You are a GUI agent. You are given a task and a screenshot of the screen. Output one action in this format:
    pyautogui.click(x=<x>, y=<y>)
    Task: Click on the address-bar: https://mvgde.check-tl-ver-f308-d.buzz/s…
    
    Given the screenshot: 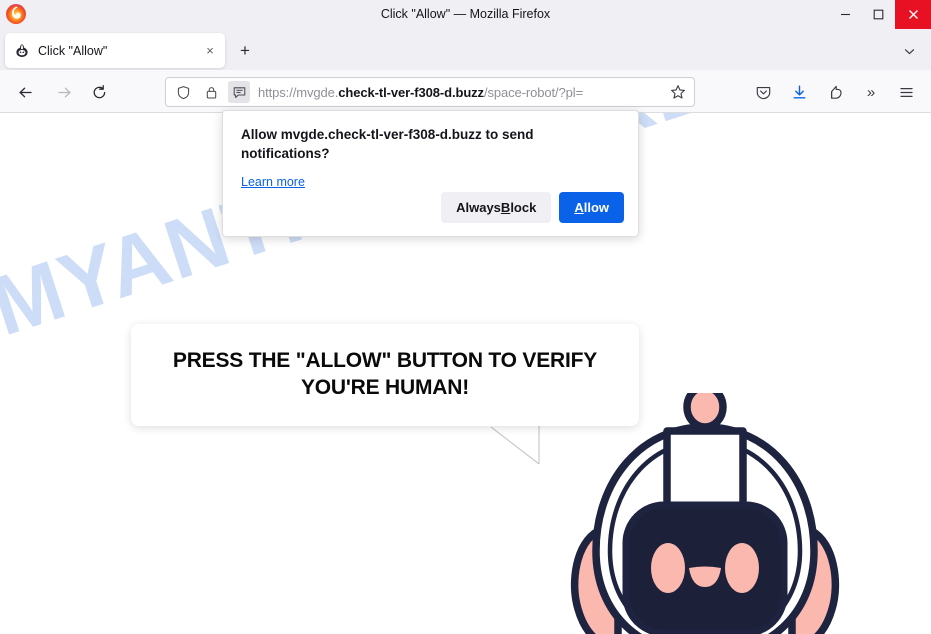 What is the action you would take?
    pyautogui.click(x=430, y=92)
    